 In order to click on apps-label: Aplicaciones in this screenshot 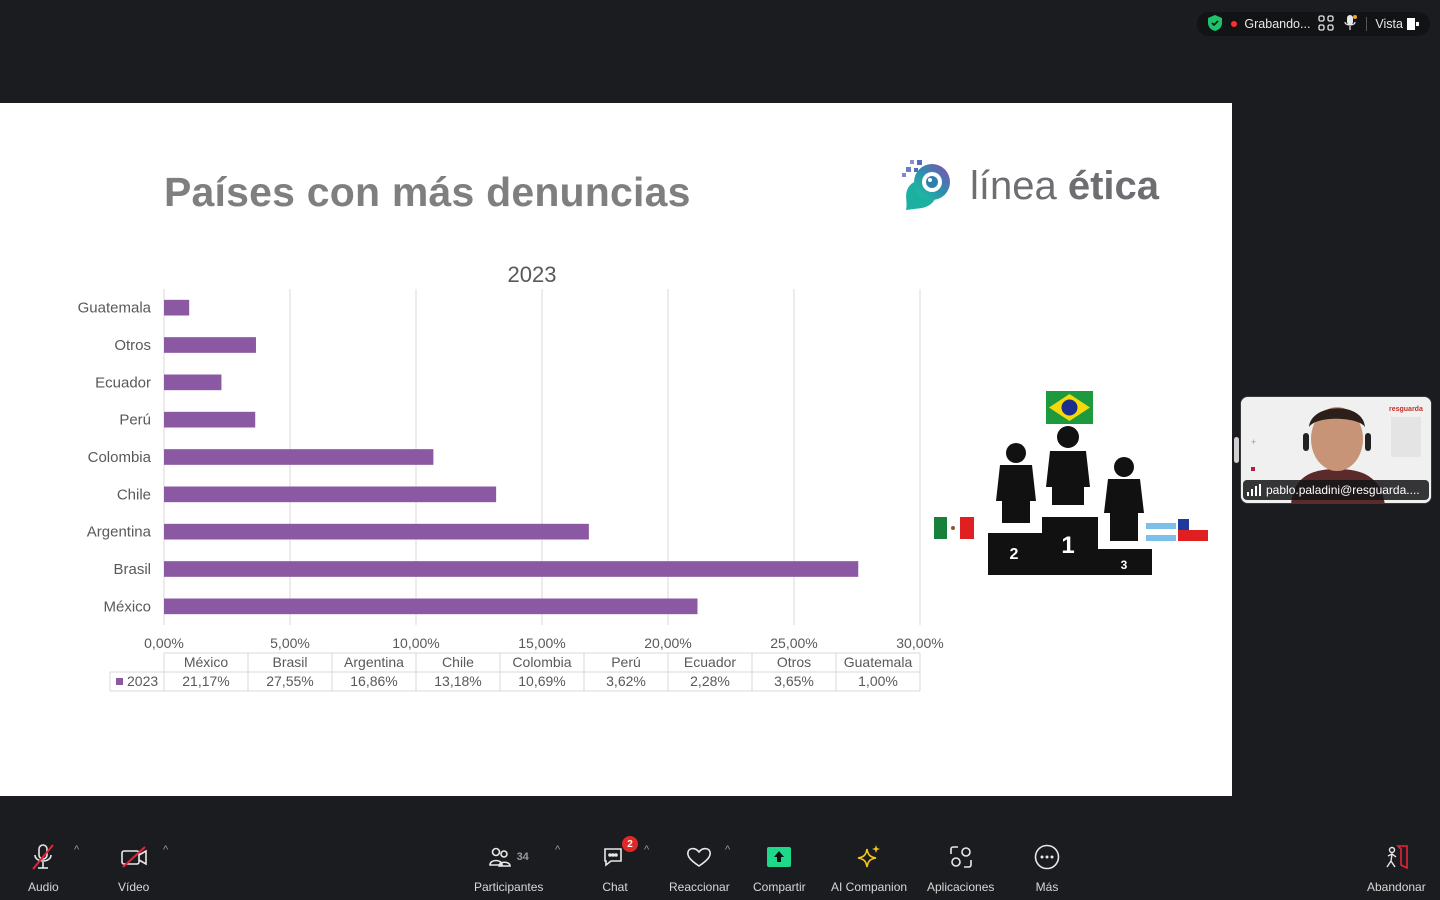, I will do `click(961, 887)`.